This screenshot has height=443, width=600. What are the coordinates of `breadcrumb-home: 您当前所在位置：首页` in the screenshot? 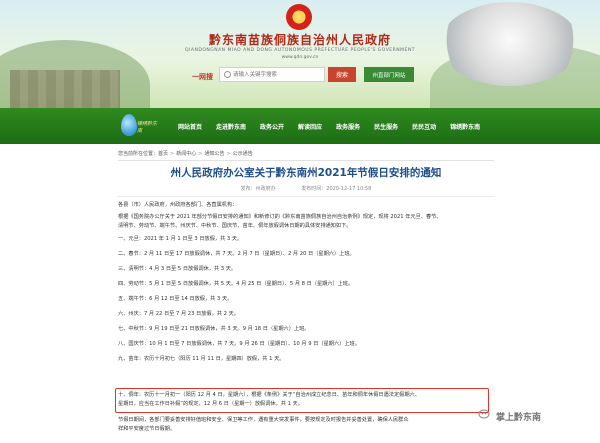 It's located at (143, 154).